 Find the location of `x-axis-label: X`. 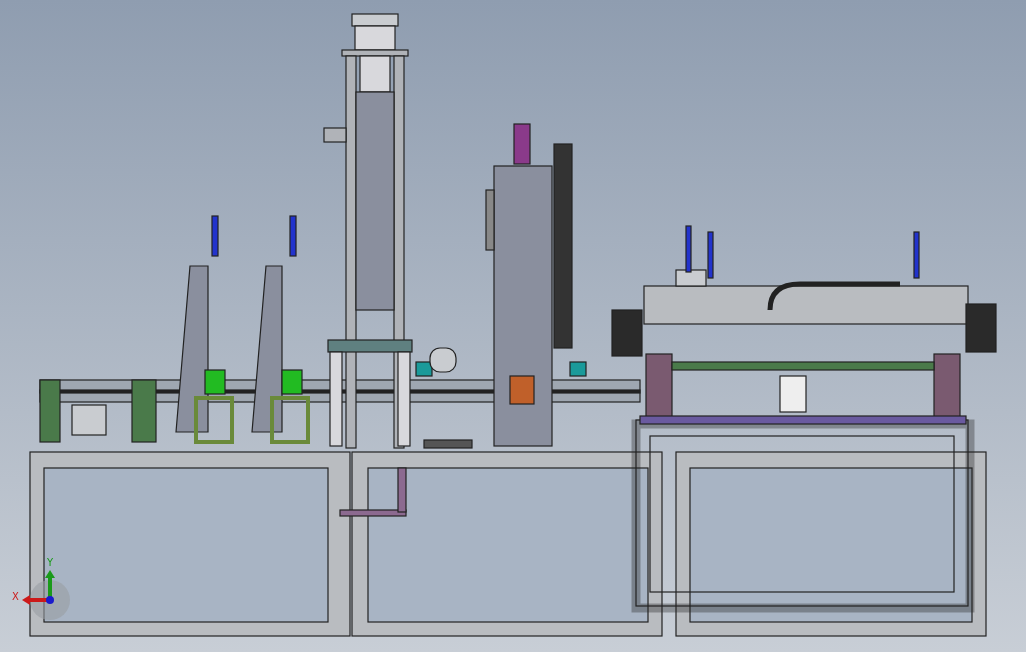

x-axis-label: X is located at coordinates (15, 596).